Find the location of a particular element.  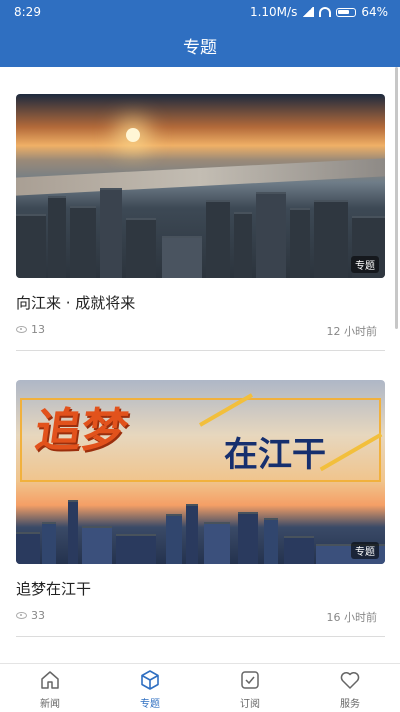

home-icon is located at coordinates (50, 680).